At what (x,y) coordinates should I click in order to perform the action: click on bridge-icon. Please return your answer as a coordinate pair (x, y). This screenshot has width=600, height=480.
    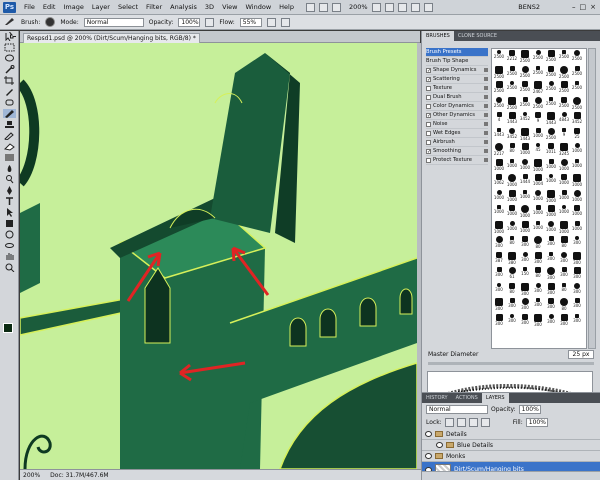
    Looking at the image, I should click on (310, 7).